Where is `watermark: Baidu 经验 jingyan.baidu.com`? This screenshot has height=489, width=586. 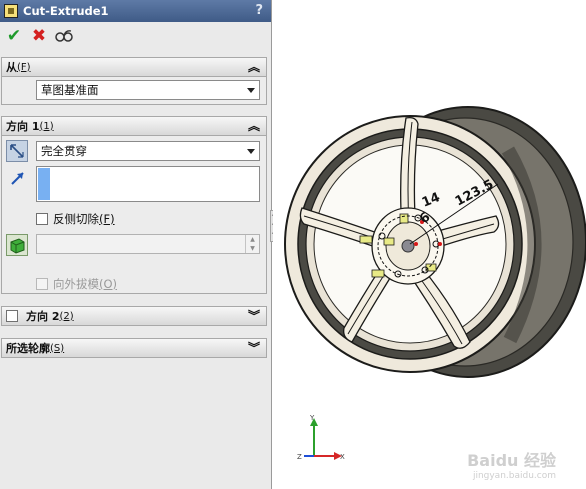 watermark: Baidu 经验 jingyan.baidu.com is located at coordinates (511, 464).